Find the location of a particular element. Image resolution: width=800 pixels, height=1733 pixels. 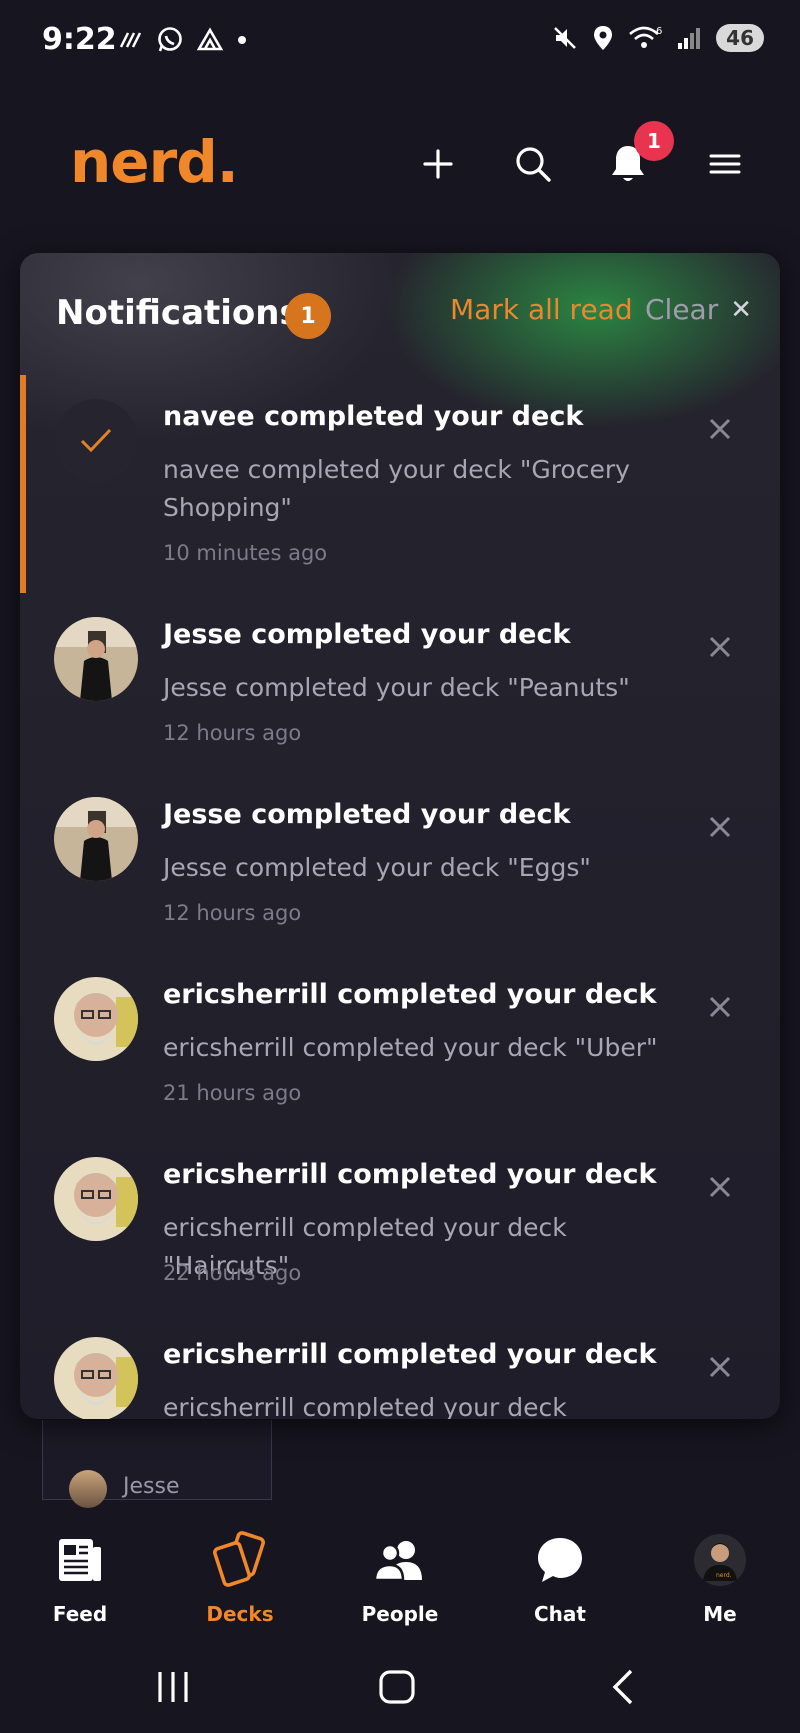

home-button is located at coordinates (397, 1687).